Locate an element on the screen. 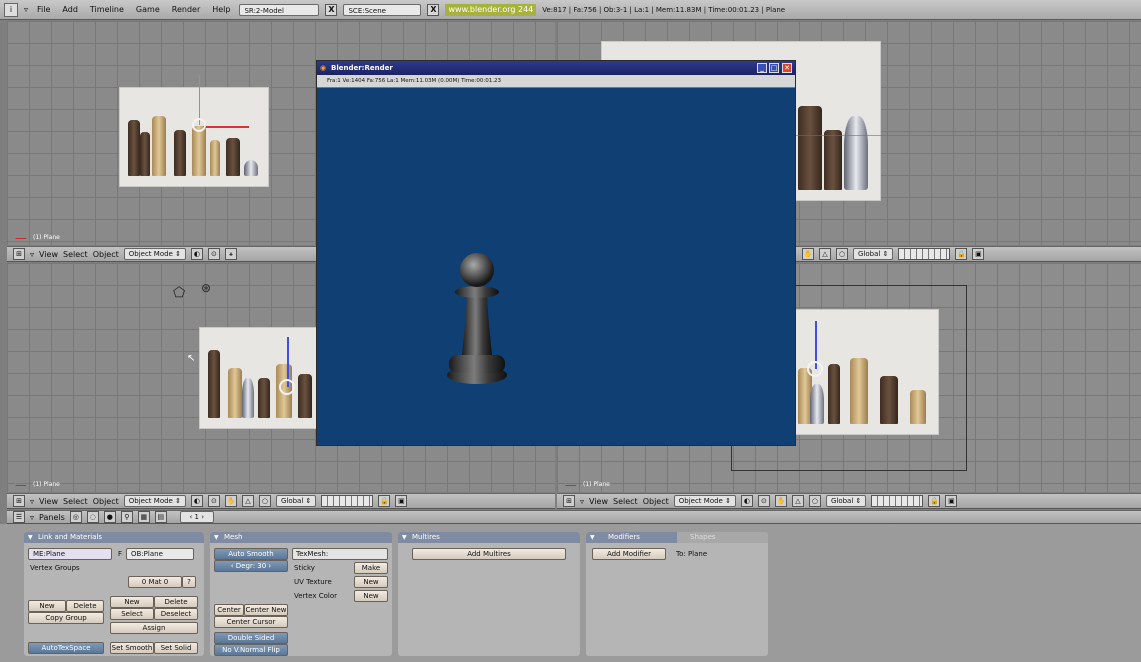  frame-number-field: ‹ 1 › is located at coordinates (196, 517).